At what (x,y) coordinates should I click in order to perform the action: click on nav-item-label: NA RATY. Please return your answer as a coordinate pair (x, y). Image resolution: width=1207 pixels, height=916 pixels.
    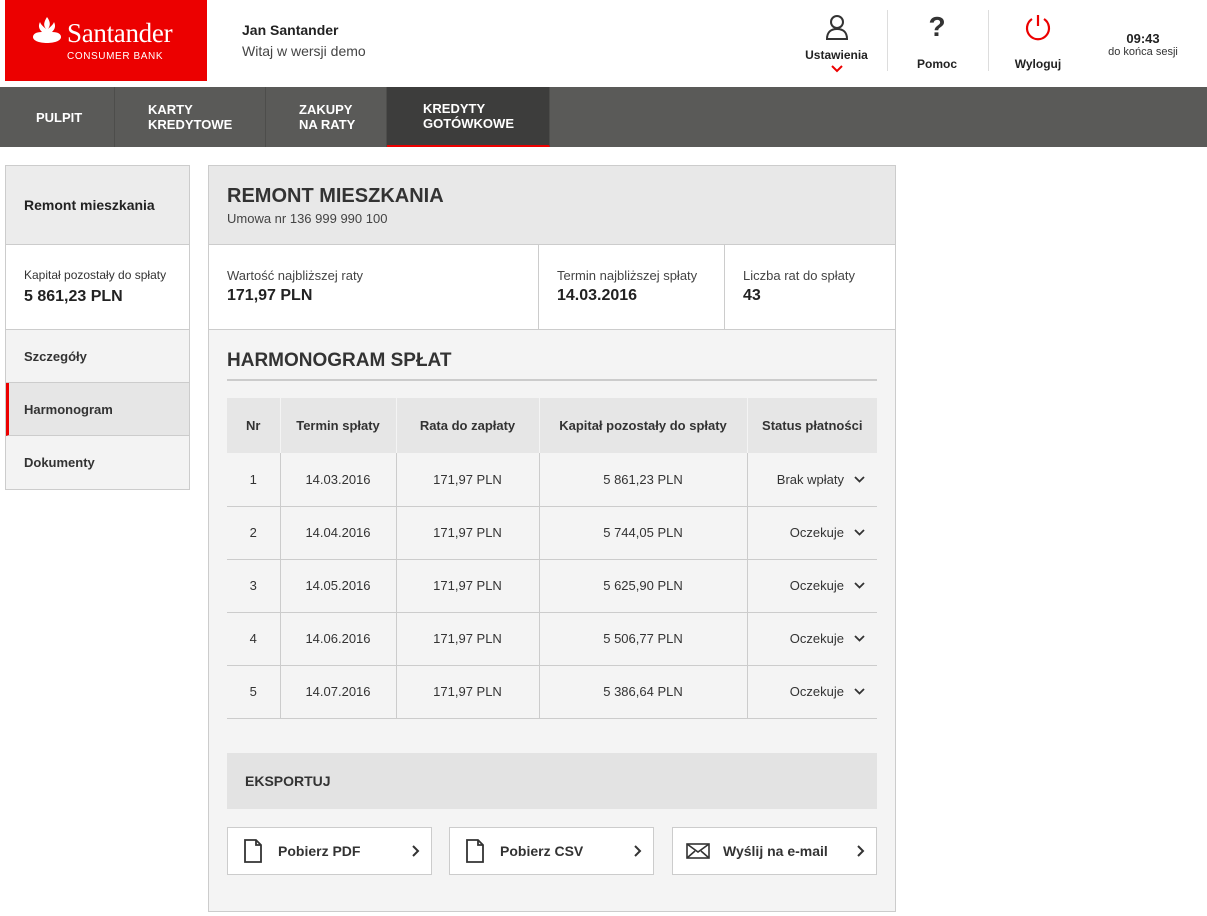
    Looking at the image, I should click on (327, 124).